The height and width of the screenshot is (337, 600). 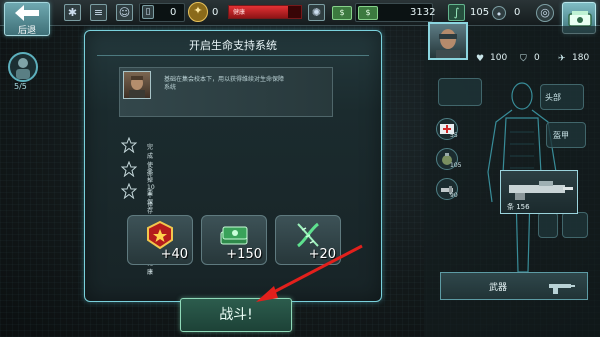 What do you see at coordinates (173, 12) in the screenshot?
I see `counter-a-value: 0` at bounding box center [173, 12].